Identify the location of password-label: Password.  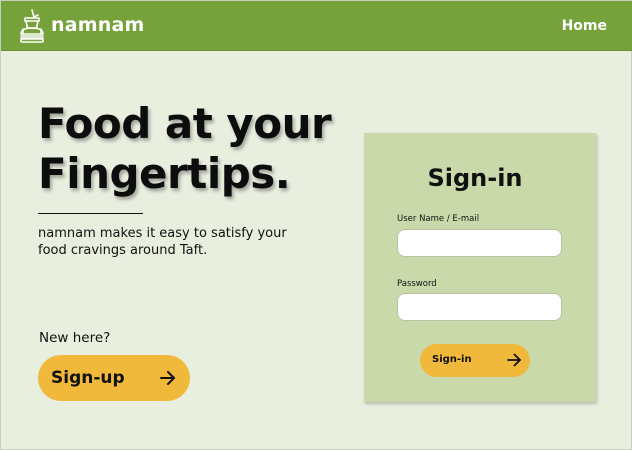
(417, 284).